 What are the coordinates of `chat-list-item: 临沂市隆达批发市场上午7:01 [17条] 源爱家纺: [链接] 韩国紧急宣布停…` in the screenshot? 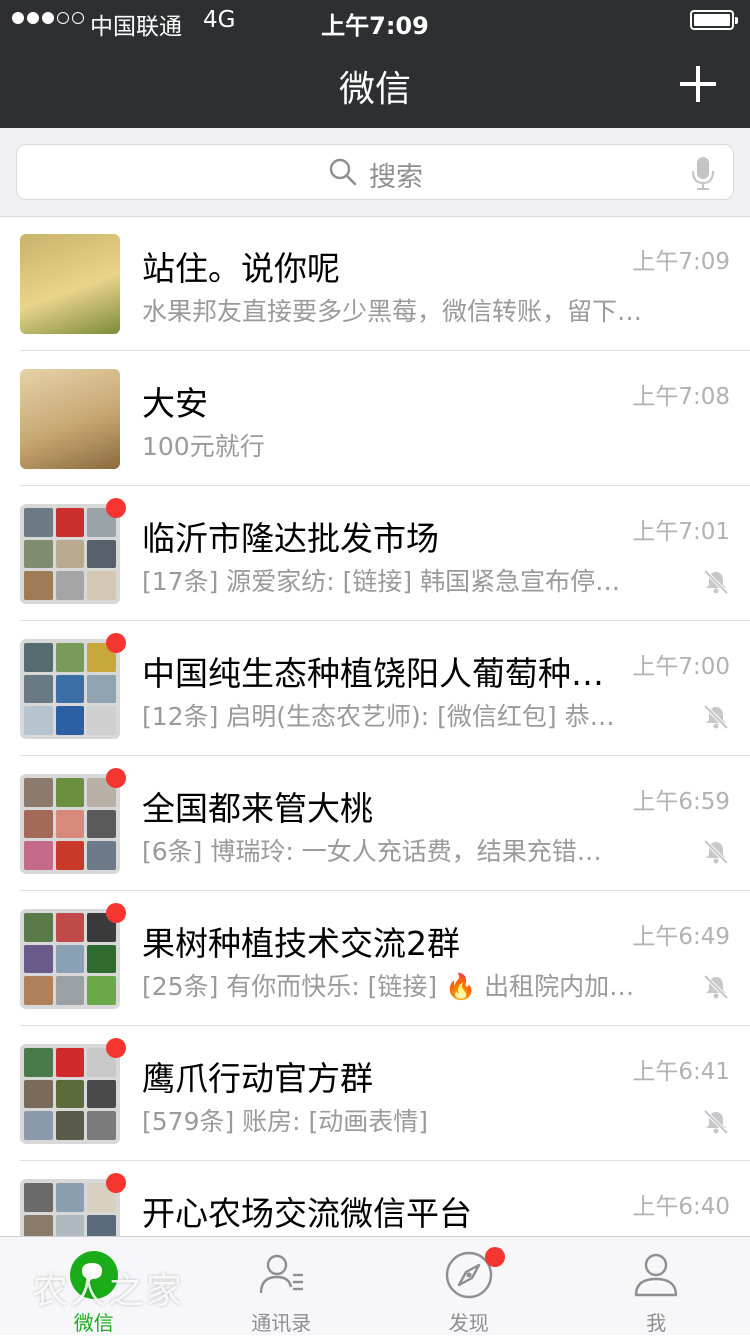 It's located at (385, 553).